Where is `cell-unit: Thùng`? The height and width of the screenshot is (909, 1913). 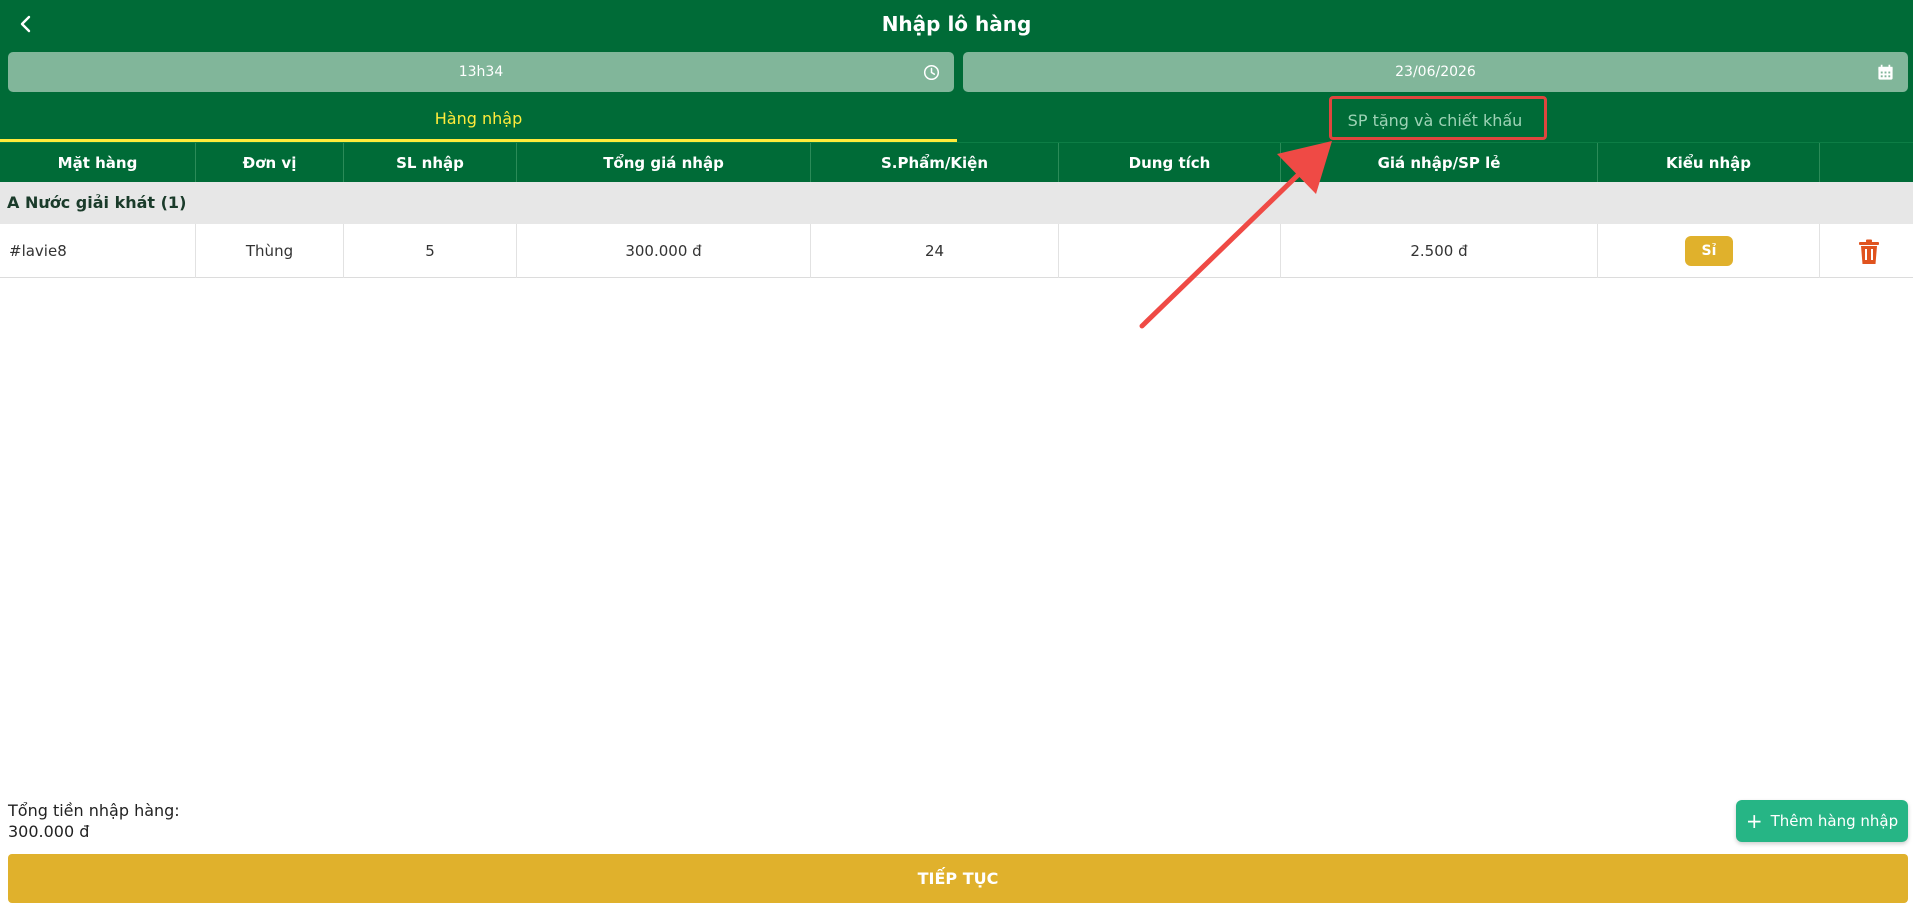
cell-unit: Thùng is located at coordinates (270, 251).